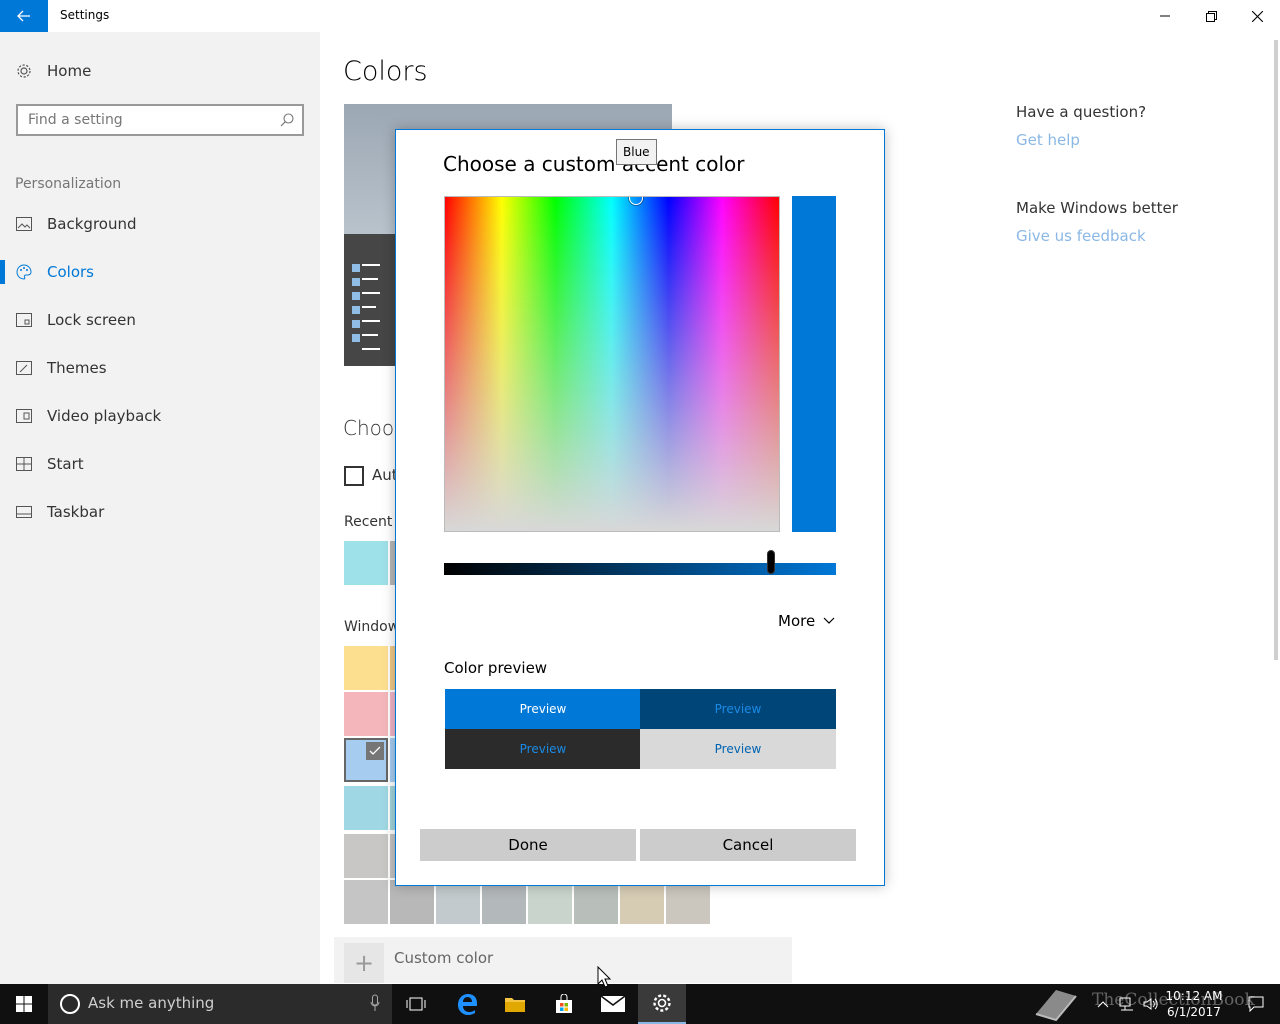 The image size is (1280, 1024). I want to click on sidebar-item-start: Start, so click(160, 464).